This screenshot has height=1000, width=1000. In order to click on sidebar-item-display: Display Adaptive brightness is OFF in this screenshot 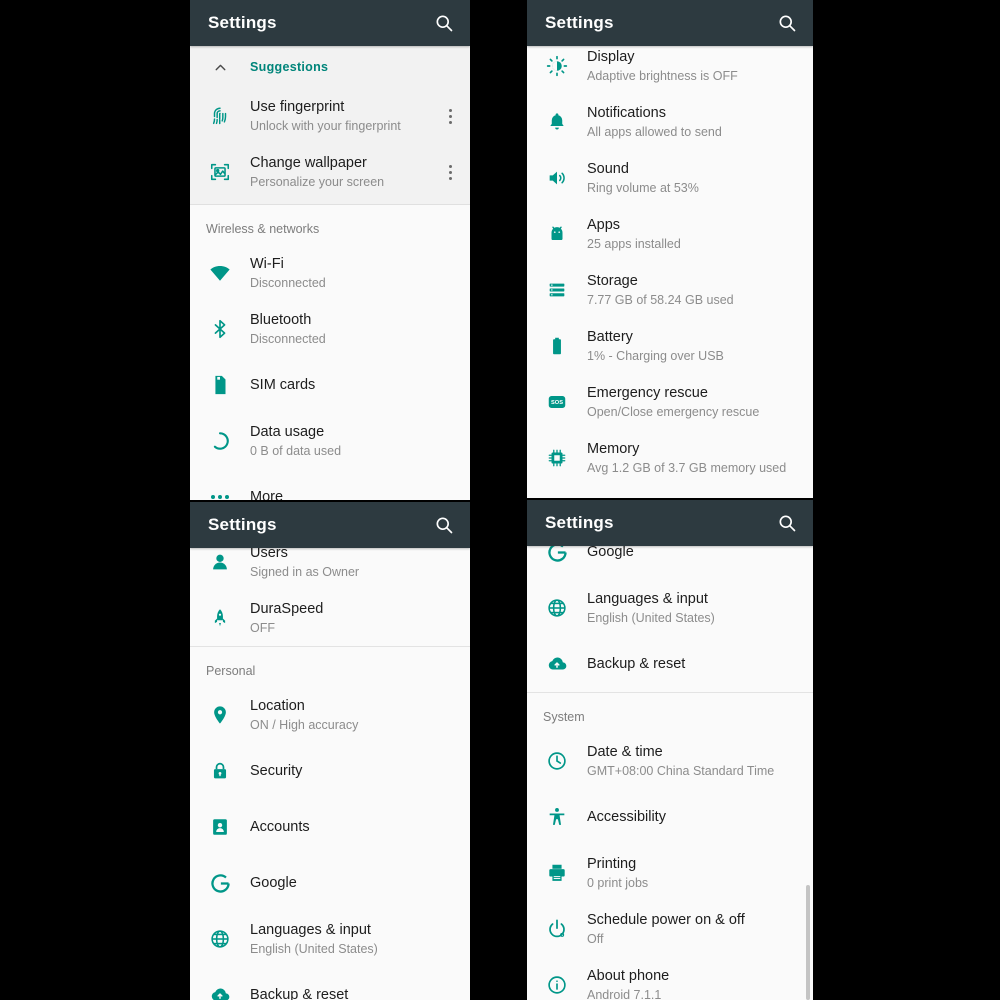, I will do `click(670, 70)`.